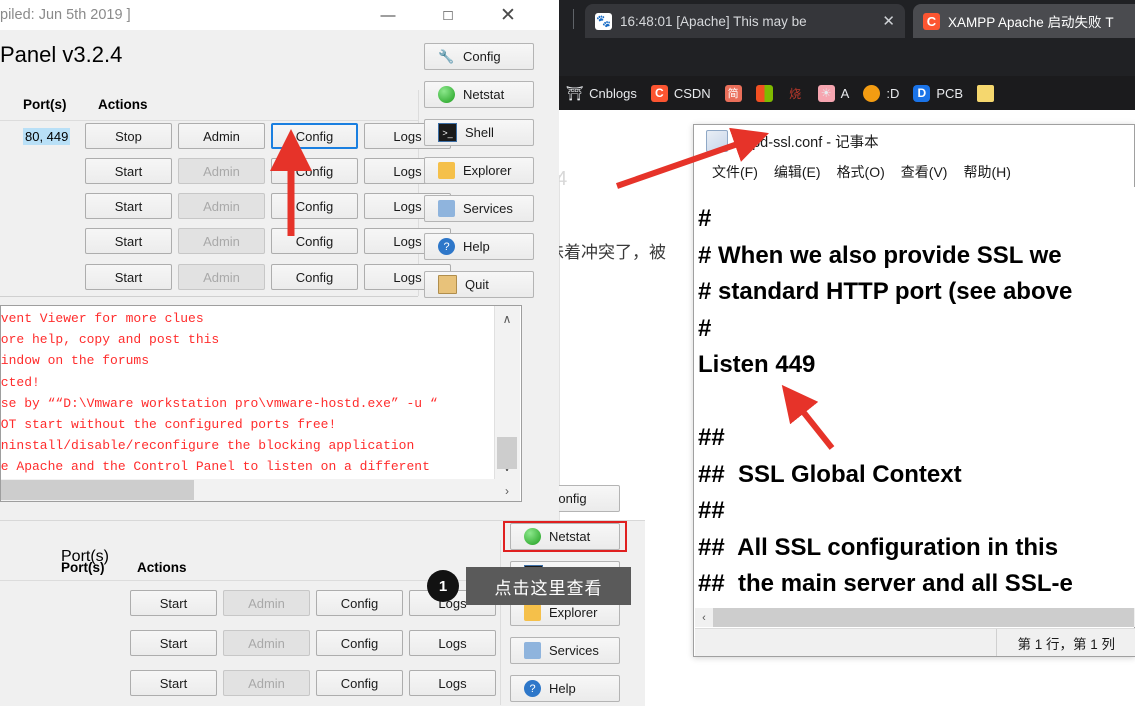  I want to click on bg-vertical-rule, so click(500, 622).